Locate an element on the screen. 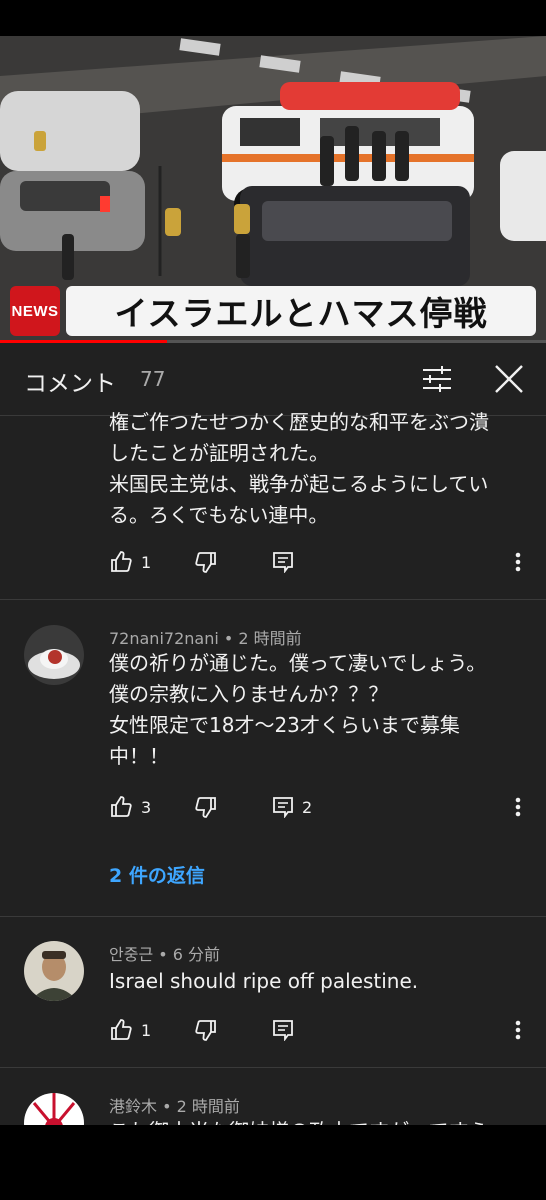 The image size is (546, 1200). comment-line: 女性限定で18才〜23才くらいまで募集 is located at coordinates (284, 725).